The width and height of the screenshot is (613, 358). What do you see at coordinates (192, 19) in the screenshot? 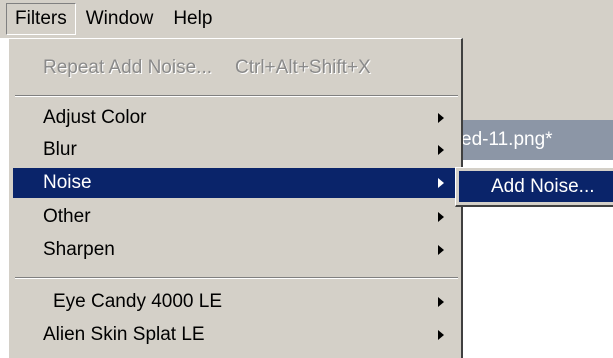
I see `menu-help: Help` at bounding box center [192, 19].